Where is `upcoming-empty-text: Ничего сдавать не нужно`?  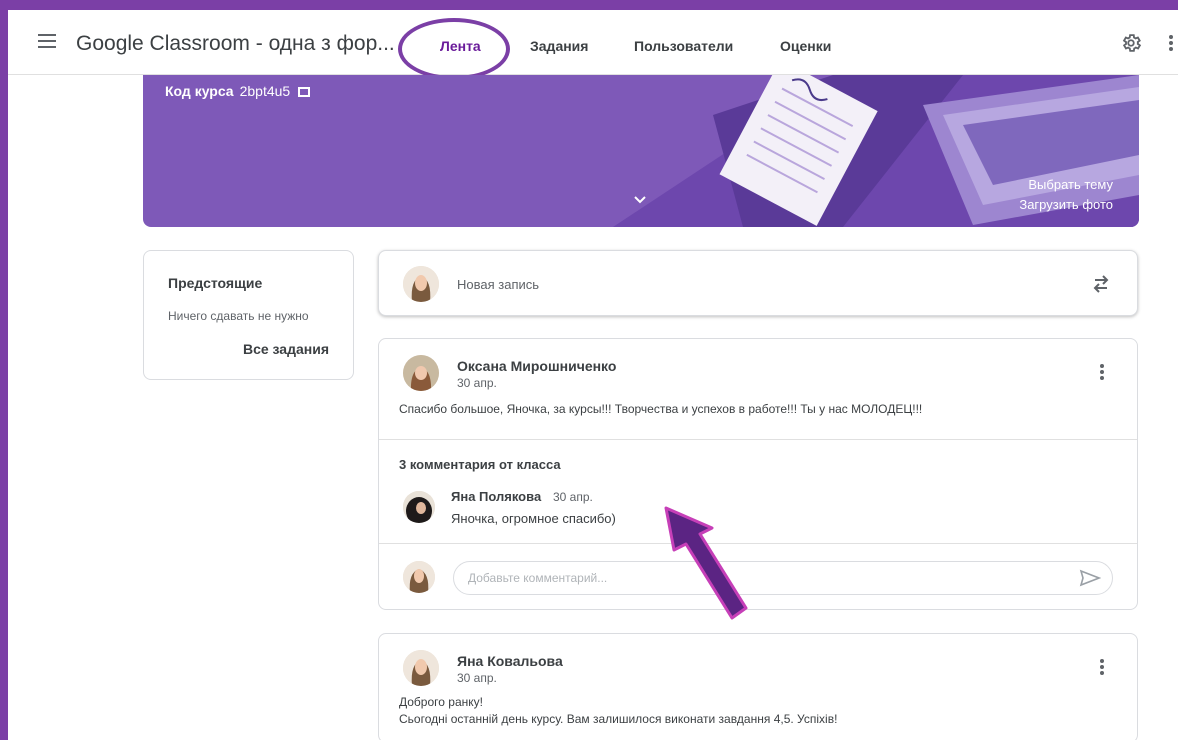
upcoming-empty-text: Ничего сдавать не нужно is located at coordinates (238, 316).